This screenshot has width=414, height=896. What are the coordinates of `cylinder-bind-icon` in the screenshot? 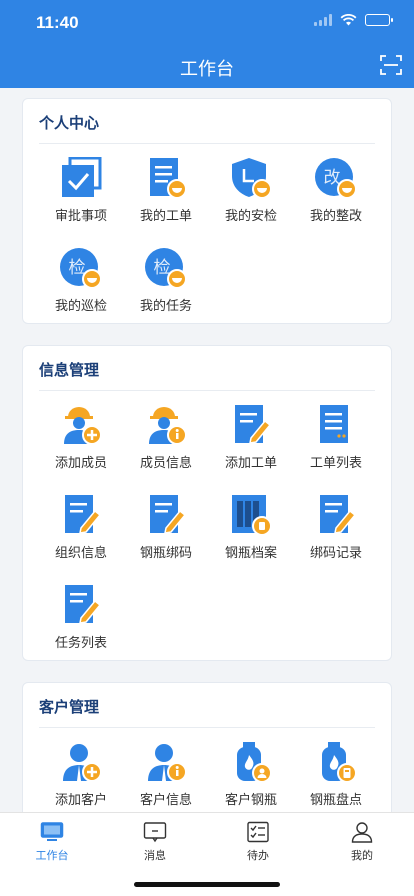 It's located at (168, 514).